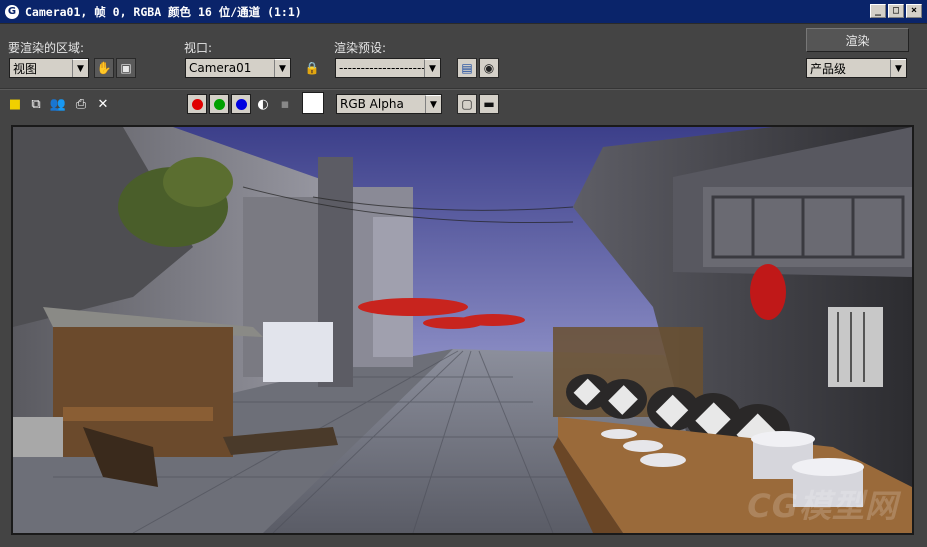  Describe the element at coordinates (36, 104) in the screenshot. I see `copy-icon: ⧉` at that location.